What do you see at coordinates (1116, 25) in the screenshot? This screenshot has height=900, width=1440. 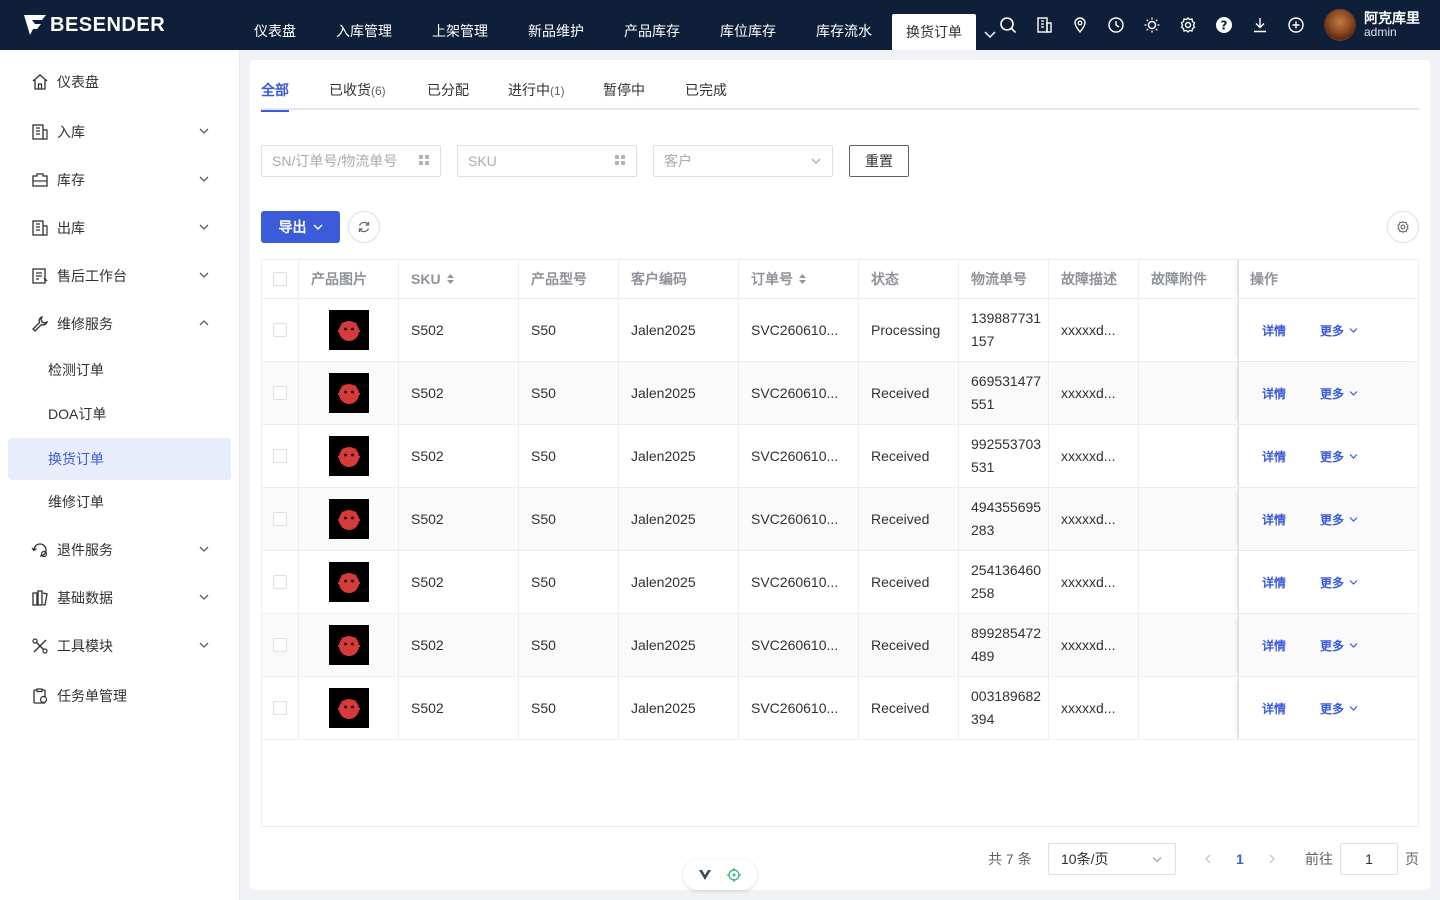 I see `clock-icon` at bounding box center [1116, 25].